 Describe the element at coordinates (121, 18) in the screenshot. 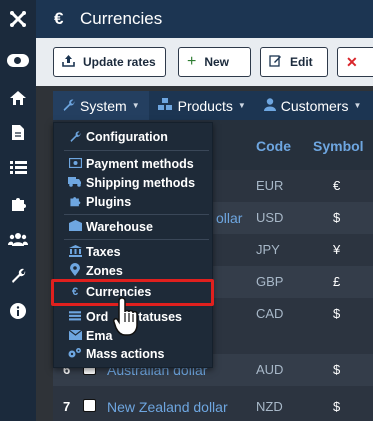

I see `page-title: Currencies` at that location.